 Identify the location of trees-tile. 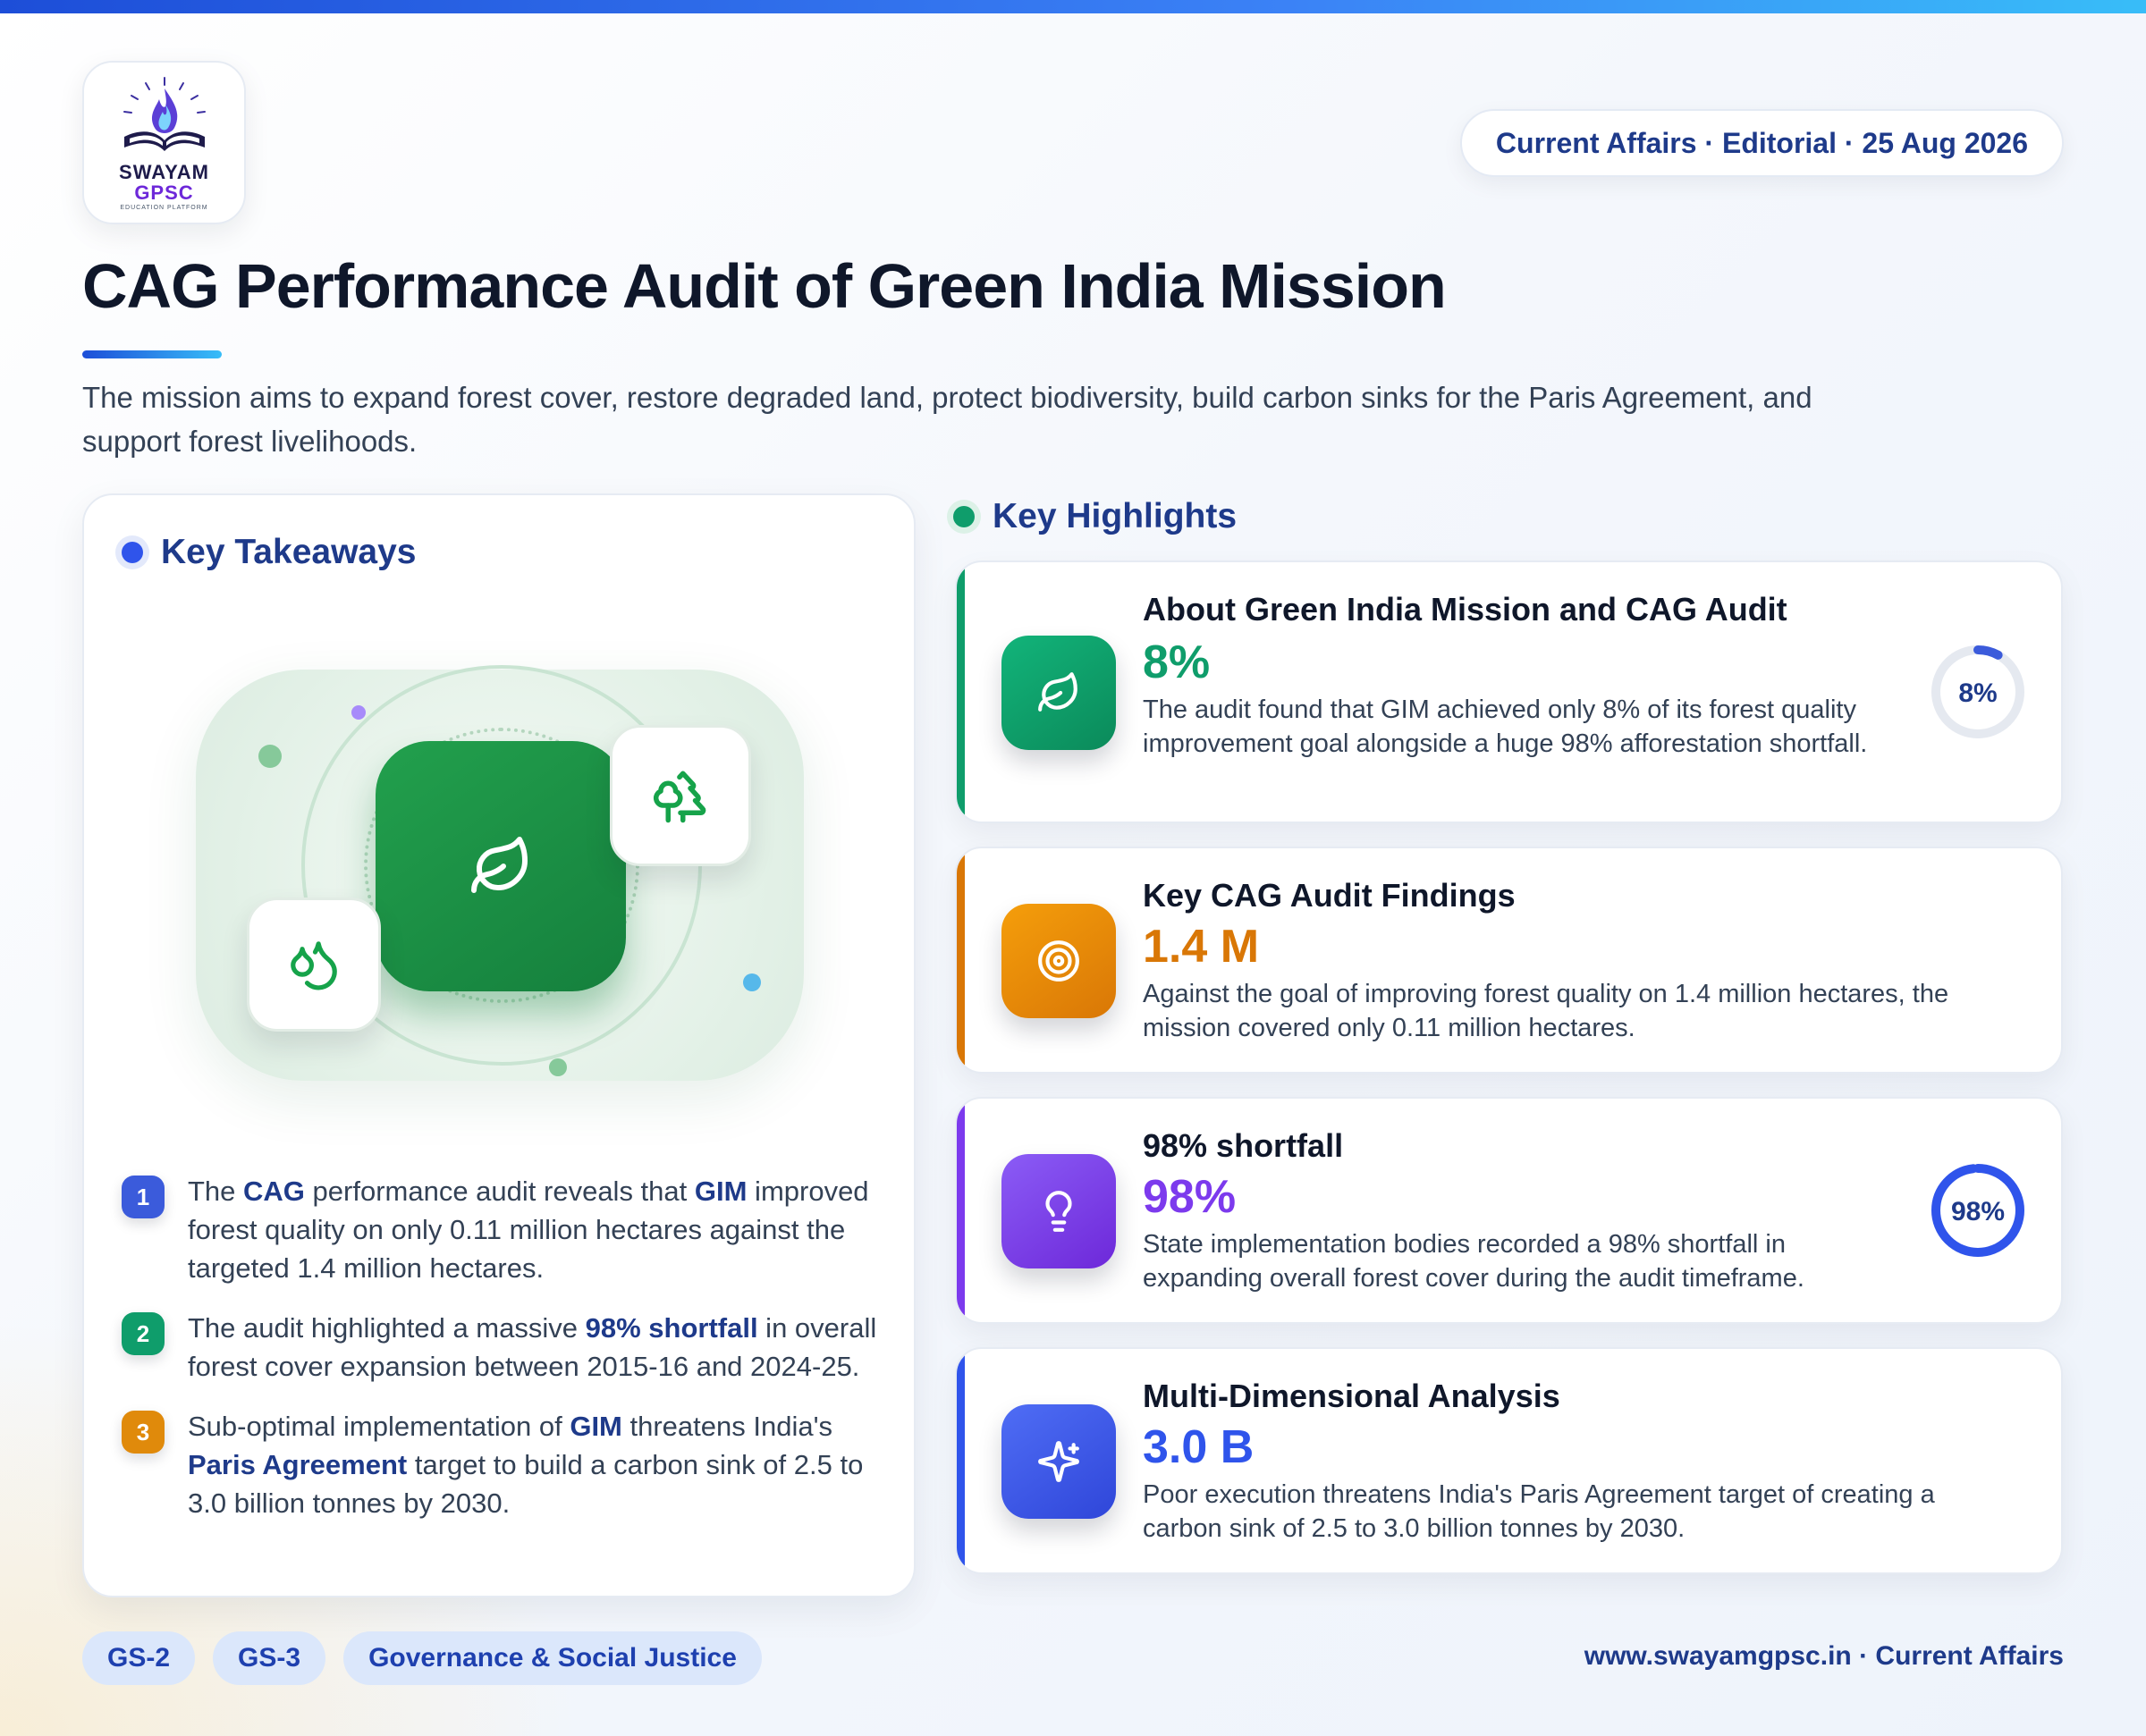
(680, 795).